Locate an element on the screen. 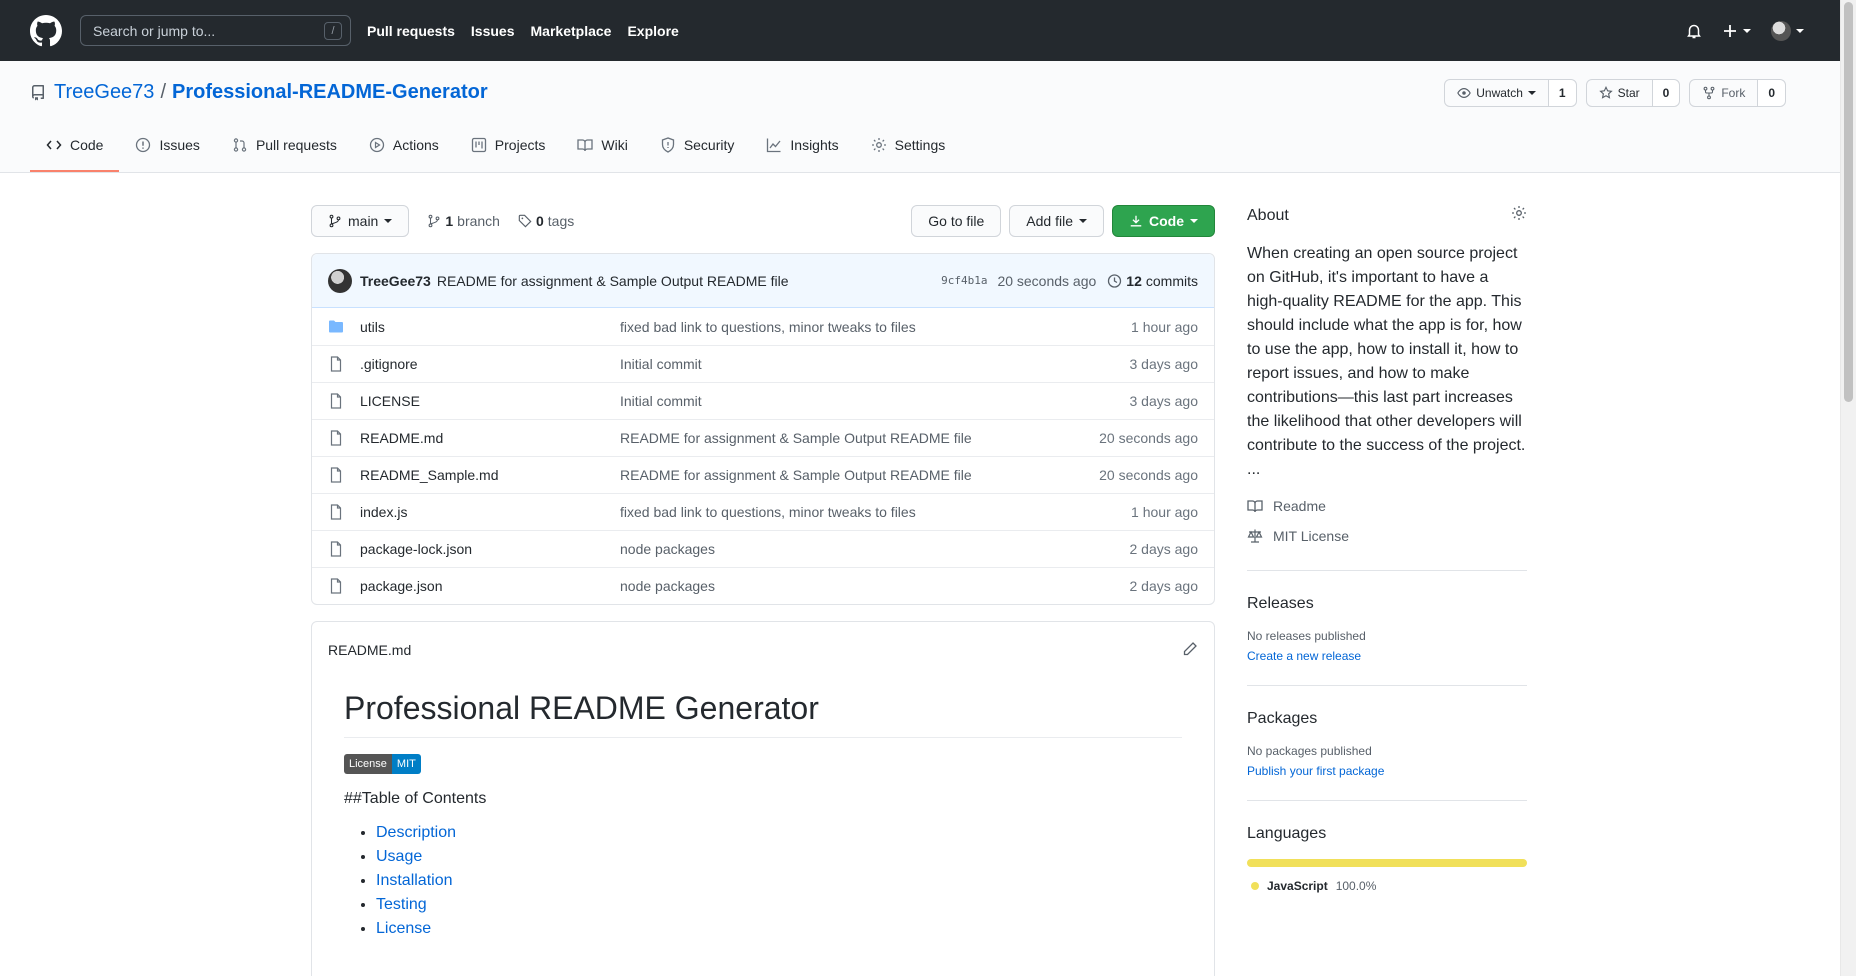 This screenshot has height=976, width=1856. gear-icon is located at coordinates (1519, 215).